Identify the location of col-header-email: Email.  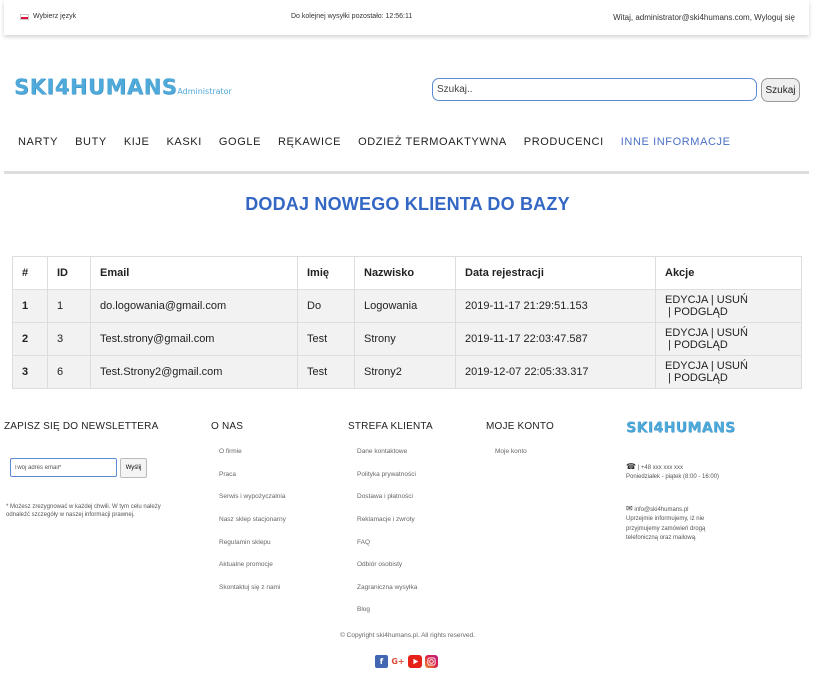
(194, 273).